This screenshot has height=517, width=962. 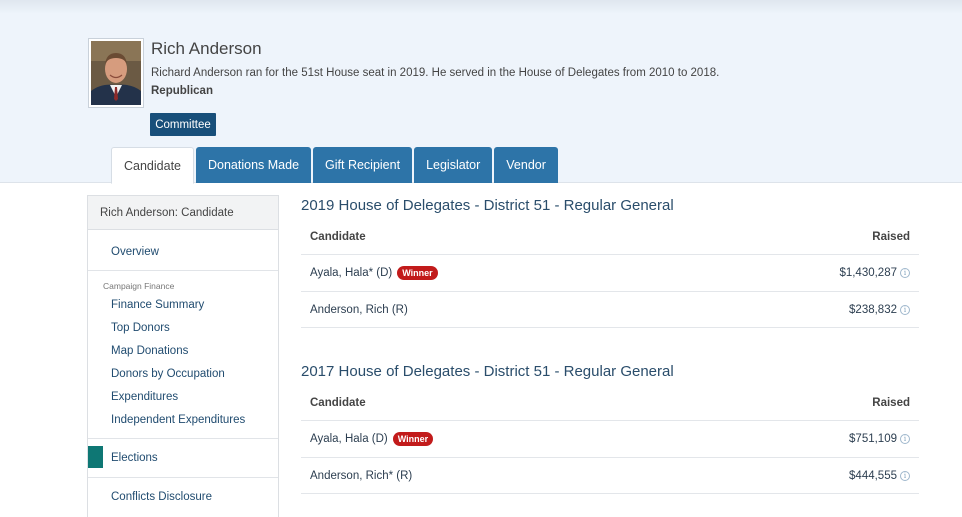 I want to click on candidate-cell: Ayala, Hala* (D) Winner, so click(x=374, y=273).